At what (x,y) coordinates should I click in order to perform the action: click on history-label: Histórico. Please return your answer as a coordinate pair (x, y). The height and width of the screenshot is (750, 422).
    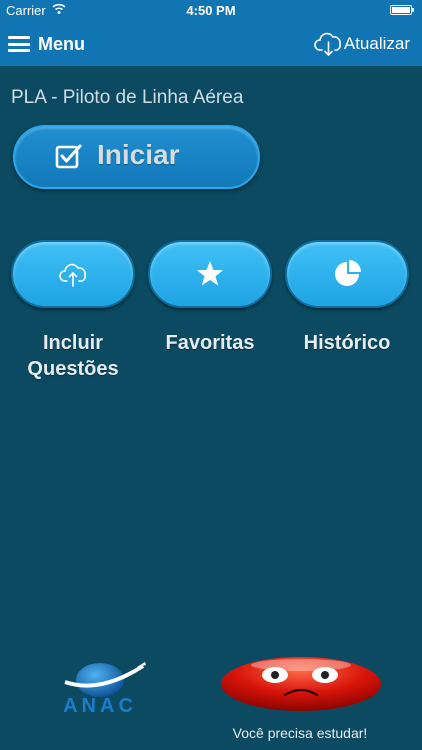
    Looking at the image, I should click on (347, 343).